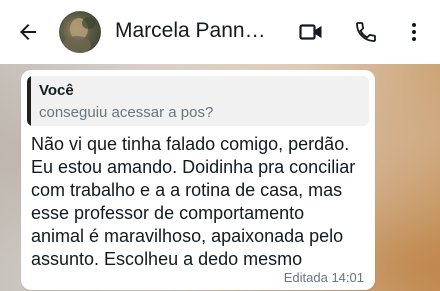  I want to click on video-call-icon, so click(310, 32).